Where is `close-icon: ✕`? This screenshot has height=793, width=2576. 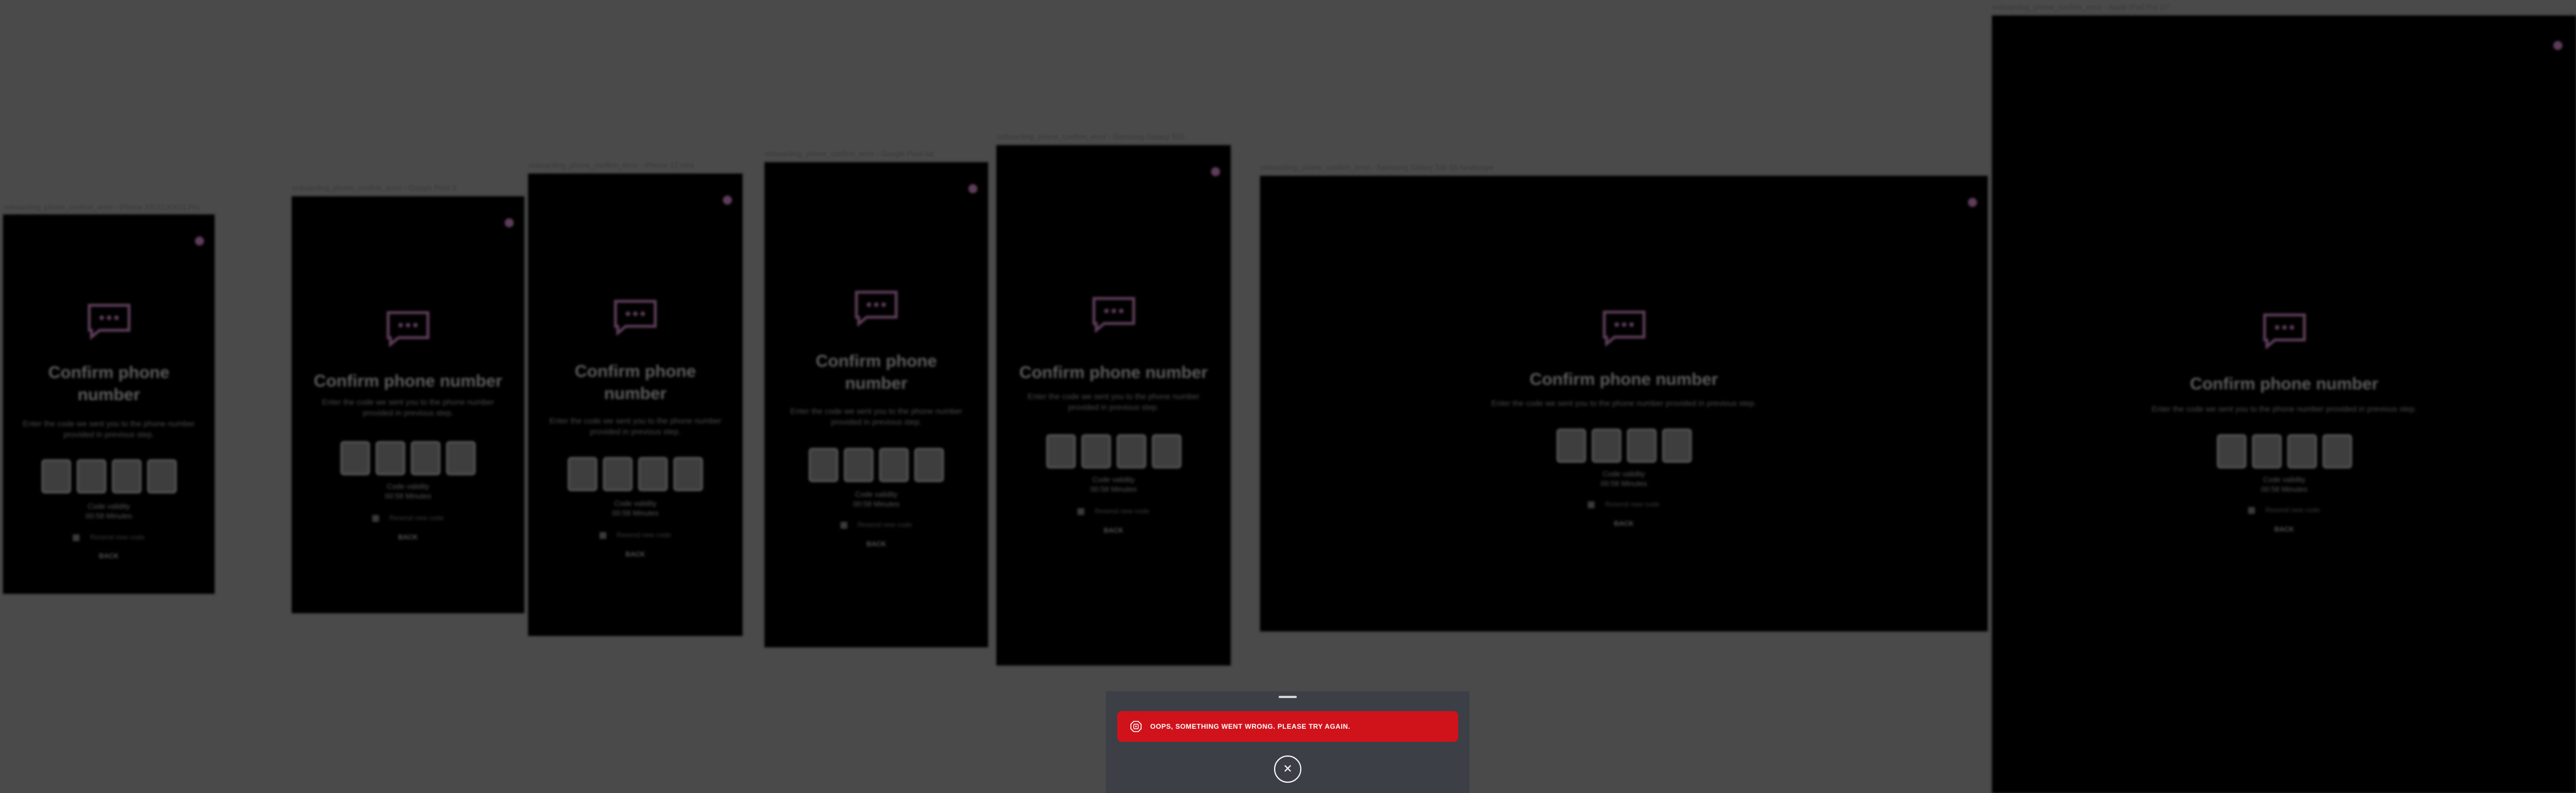 close-icon: ✕ is located at coordinates (1288, 769).